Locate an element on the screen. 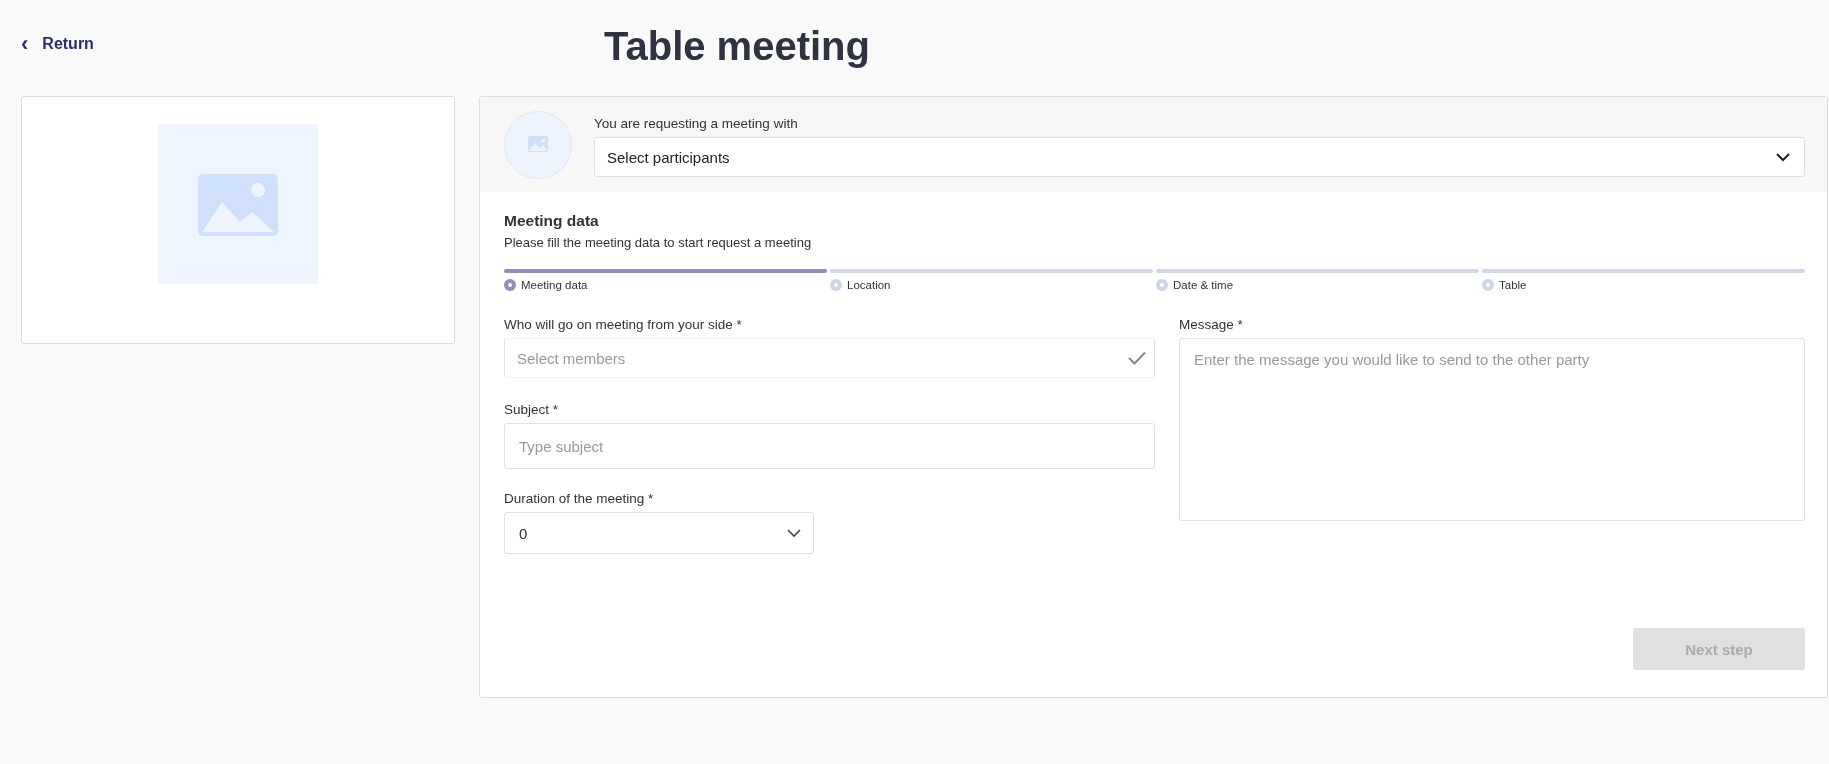 The image size is (1829, 764). message-textarea: Enter the message you would like to send to the other party is located at coordinates (1492, 429).